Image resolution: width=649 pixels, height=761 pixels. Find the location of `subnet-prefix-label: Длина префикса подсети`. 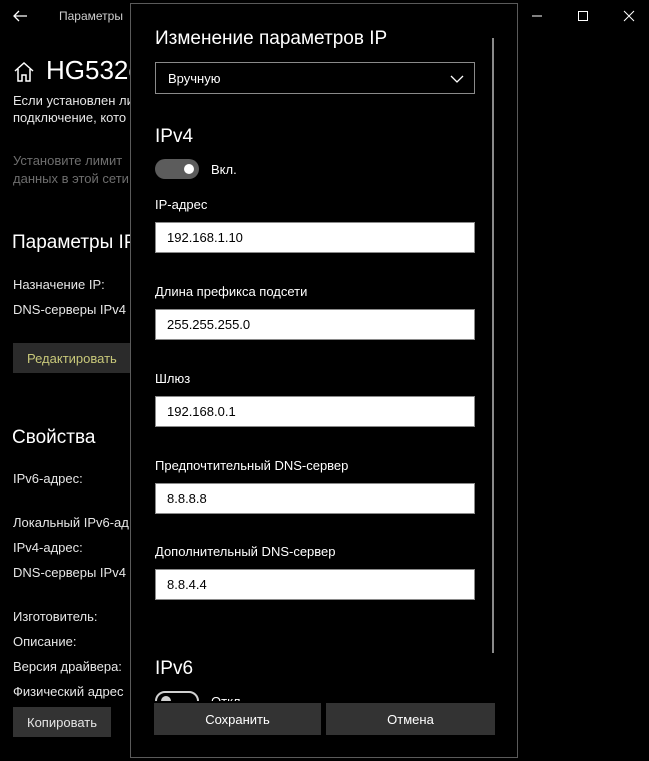

subnet-prefix-label: Длина префикса подсети is located at coordinates (231, 291).